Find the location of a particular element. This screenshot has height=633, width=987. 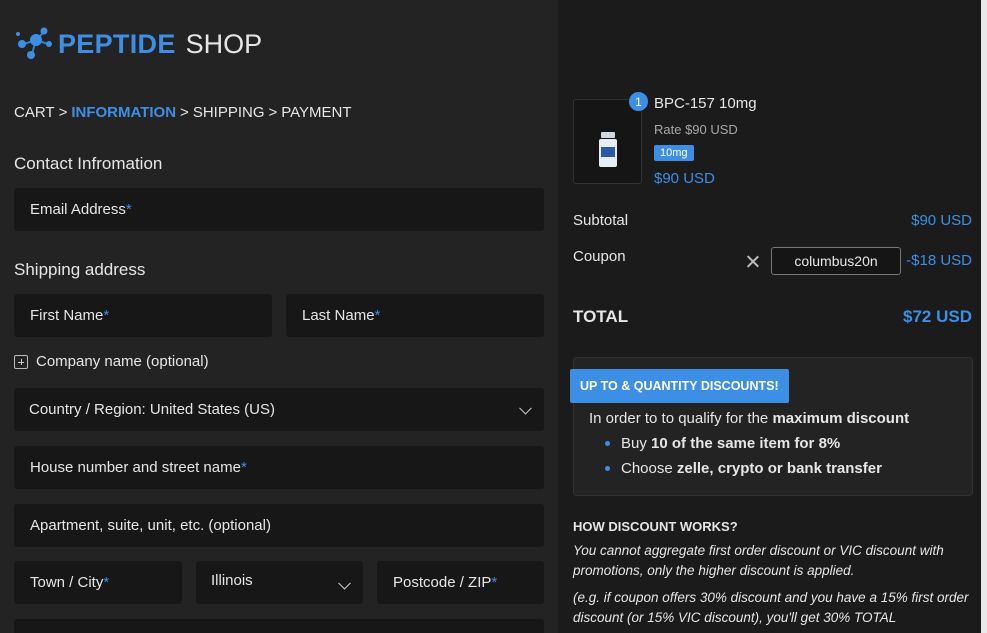

breadcrumb: CART > INFORMATION > SHIPPING > PAYMENT is located at coordinates (183, 112).